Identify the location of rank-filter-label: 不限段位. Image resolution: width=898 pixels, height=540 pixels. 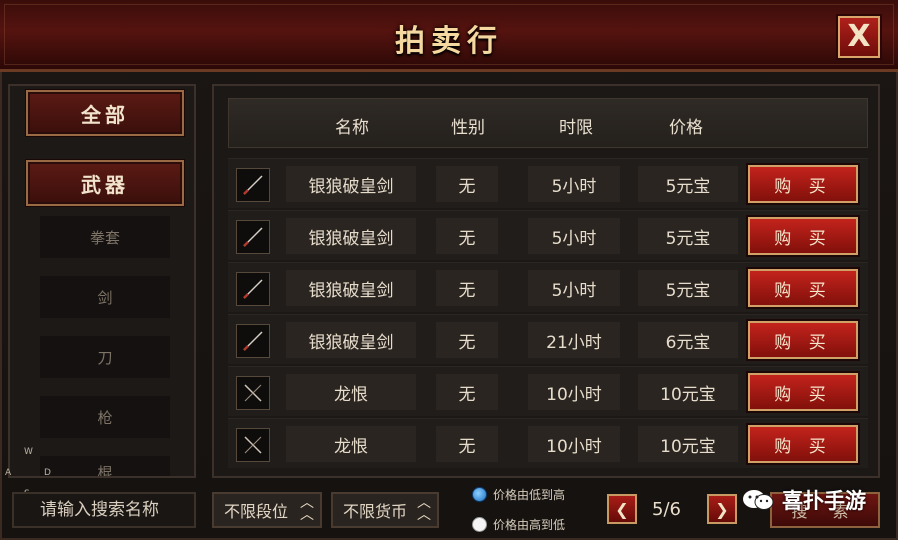
(256, 511).